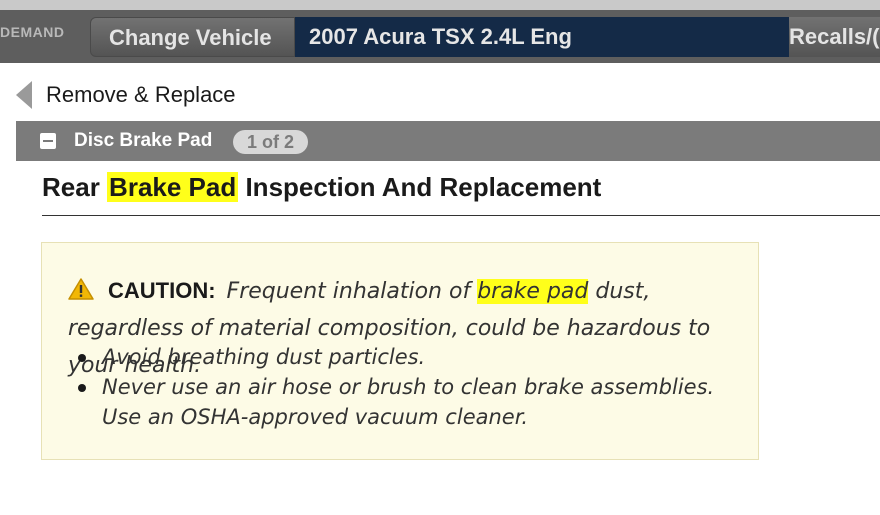  I want to click on caution-text-highlight: brake pad, so click(533, 291).